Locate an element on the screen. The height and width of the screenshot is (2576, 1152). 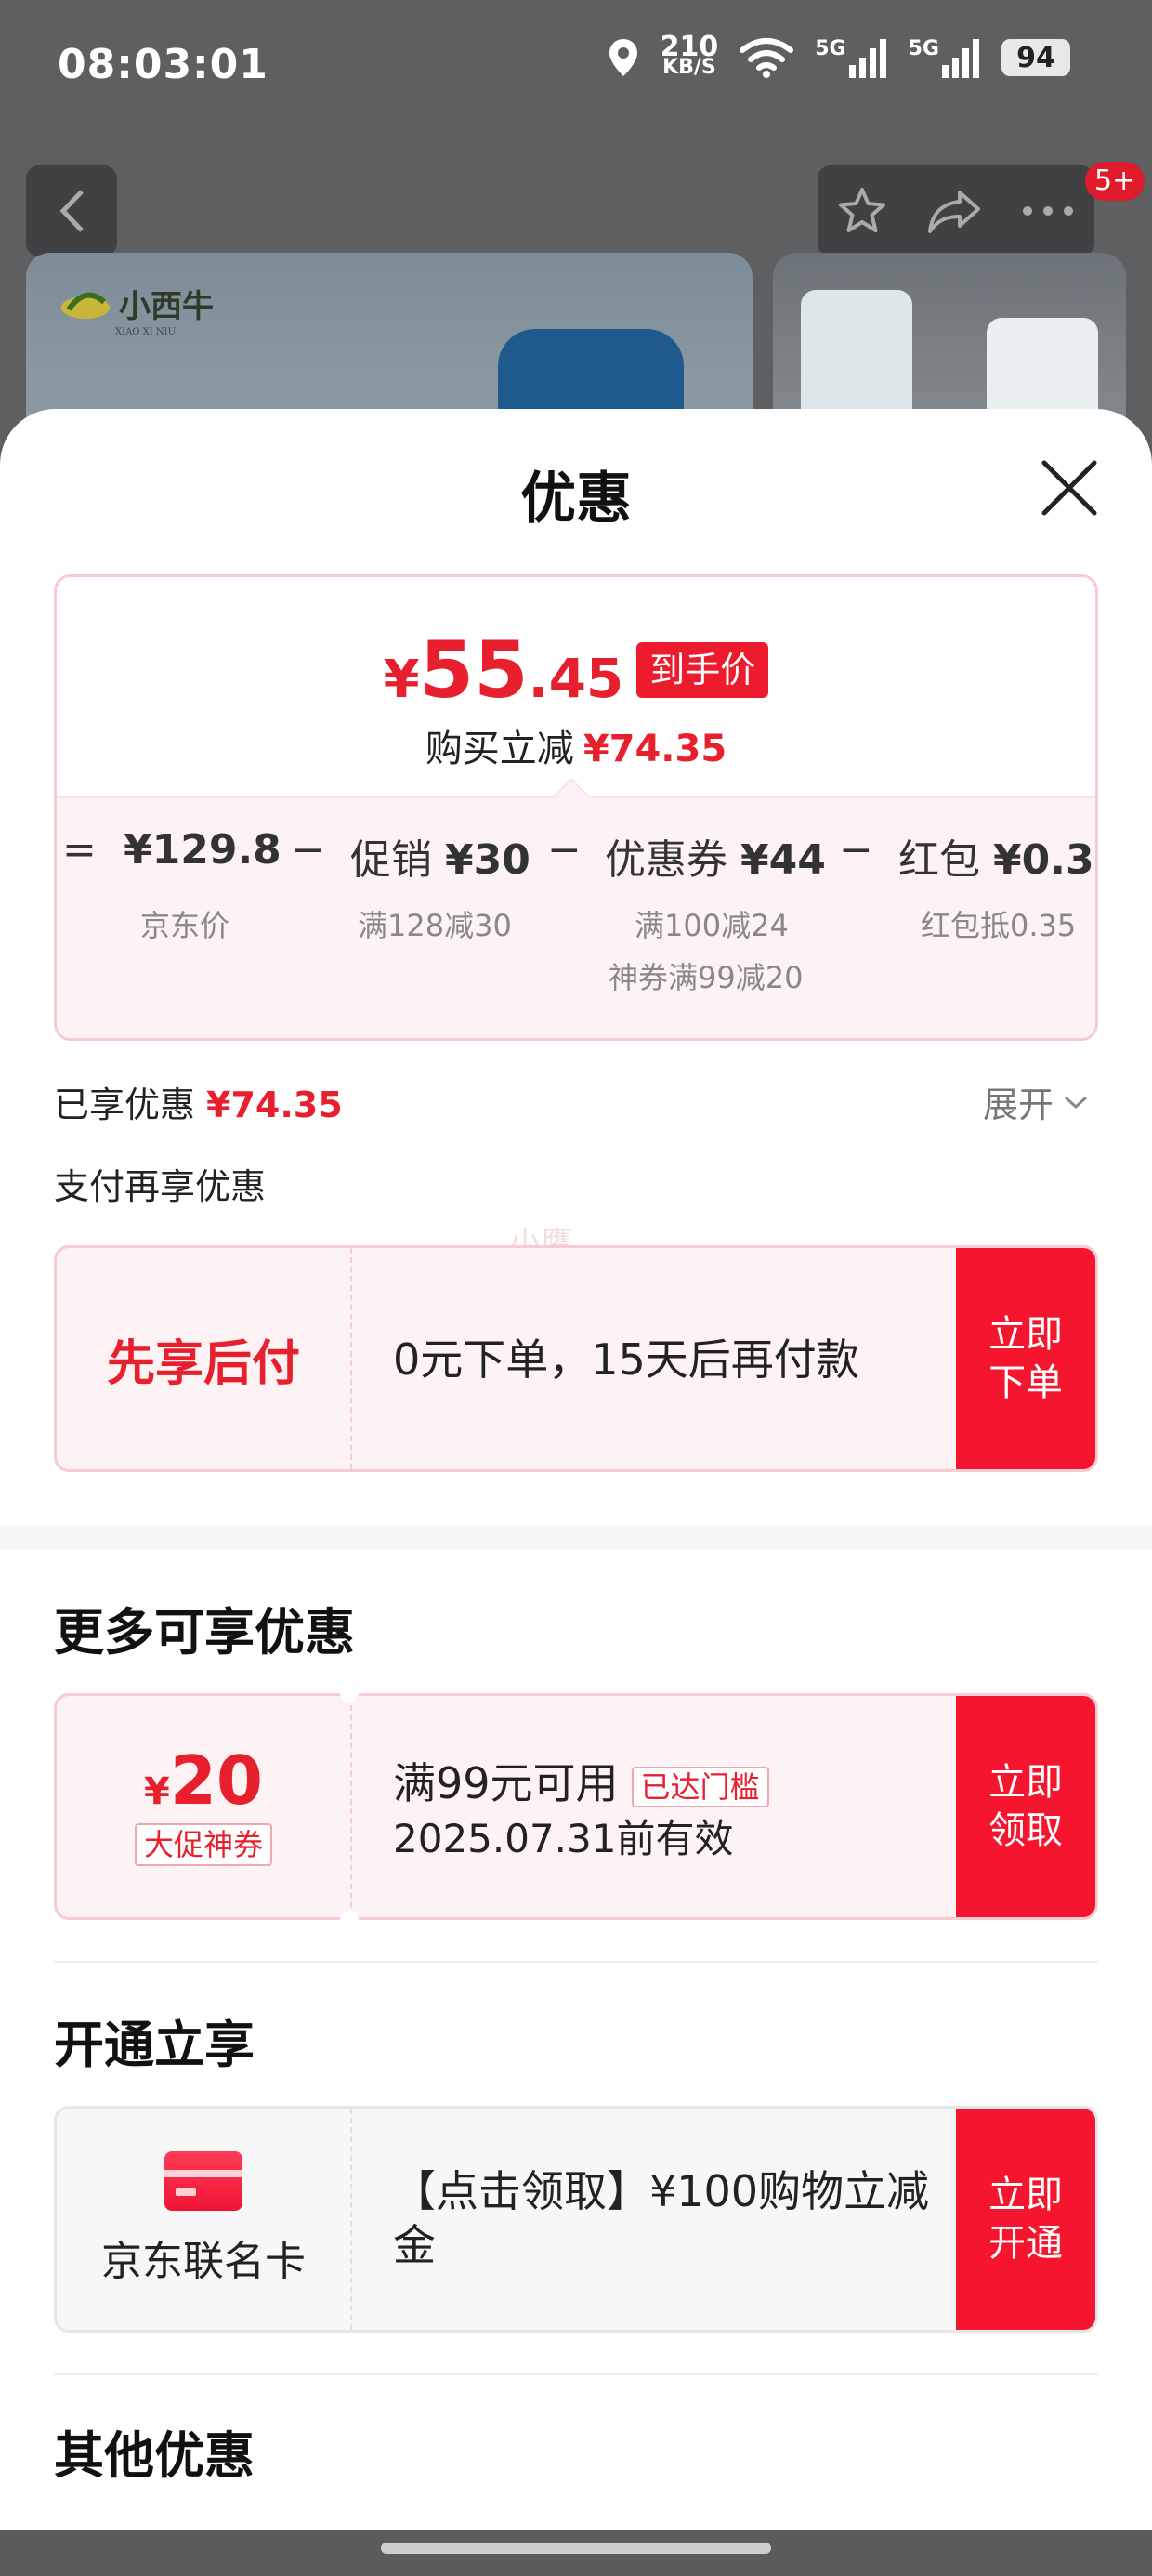
pay-later-left: 先享后付 is located at coordinates (204, 1358).